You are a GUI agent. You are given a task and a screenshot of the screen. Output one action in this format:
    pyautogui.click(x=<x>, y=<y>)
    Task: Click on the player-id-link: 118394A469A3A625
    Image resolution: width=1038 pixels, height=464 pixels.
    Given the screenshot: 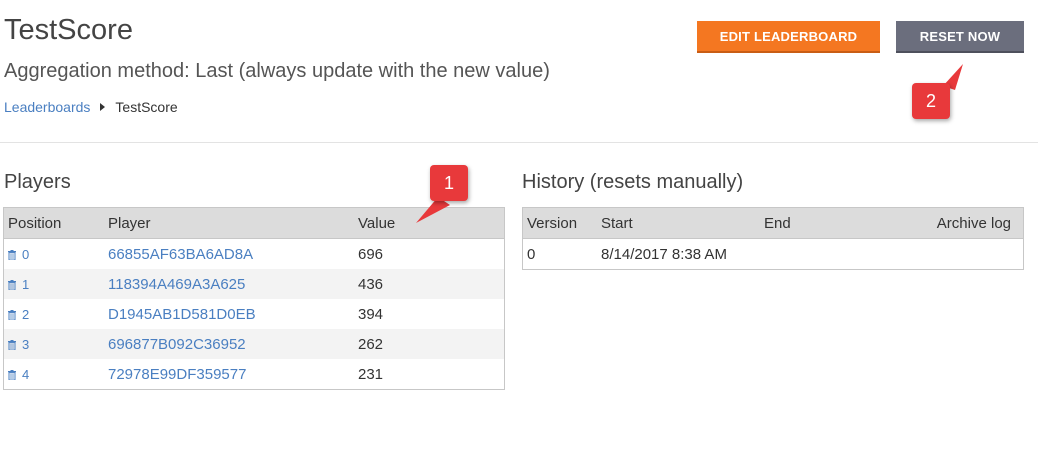 What is the action you would take?
    pyautogui.click(x=229, y=284)
    